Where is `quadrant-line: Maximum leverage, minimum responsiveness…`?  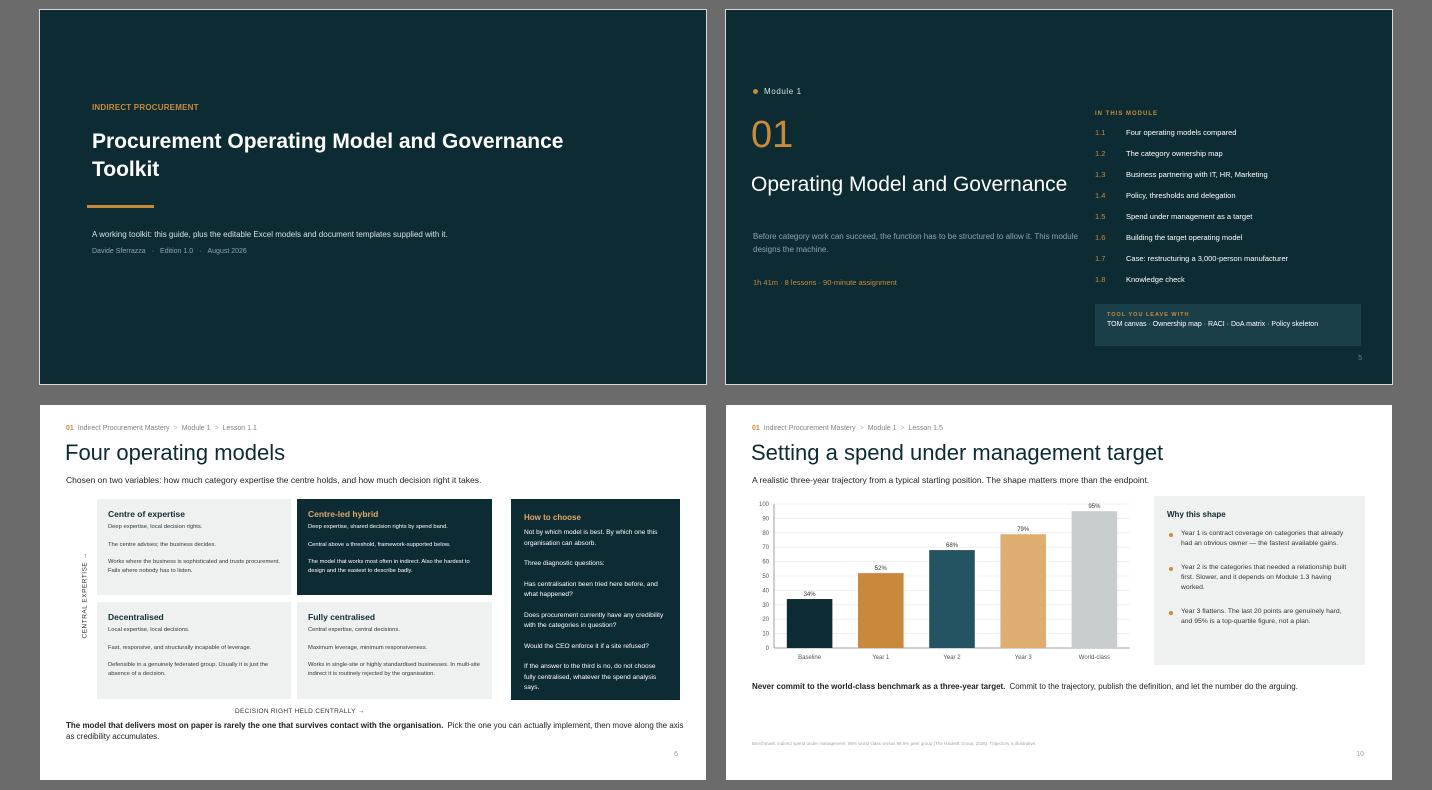 quadrant-line: Maximum leverage, minimum responsiveness… is located at coordinates (368, 647).